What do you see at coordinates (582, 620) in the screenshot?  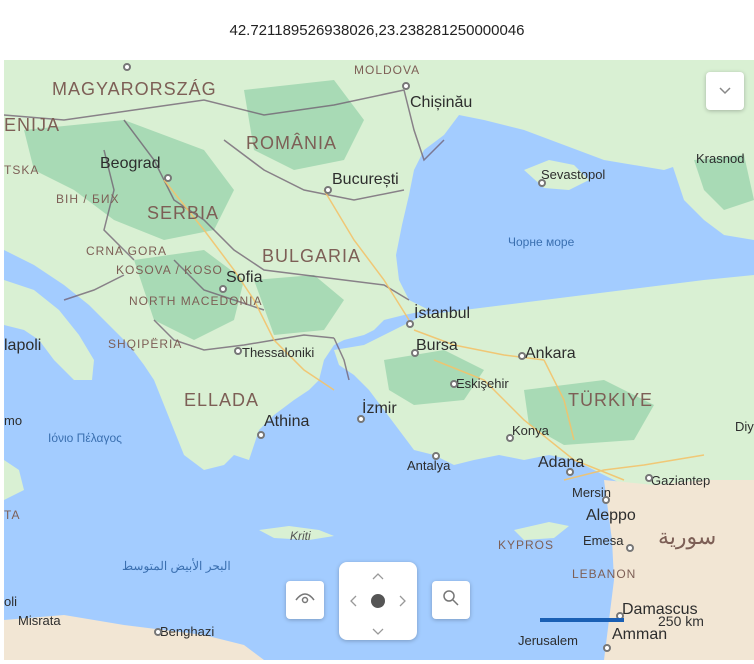 I see `scale-bar` at bounding box center [582, 620].